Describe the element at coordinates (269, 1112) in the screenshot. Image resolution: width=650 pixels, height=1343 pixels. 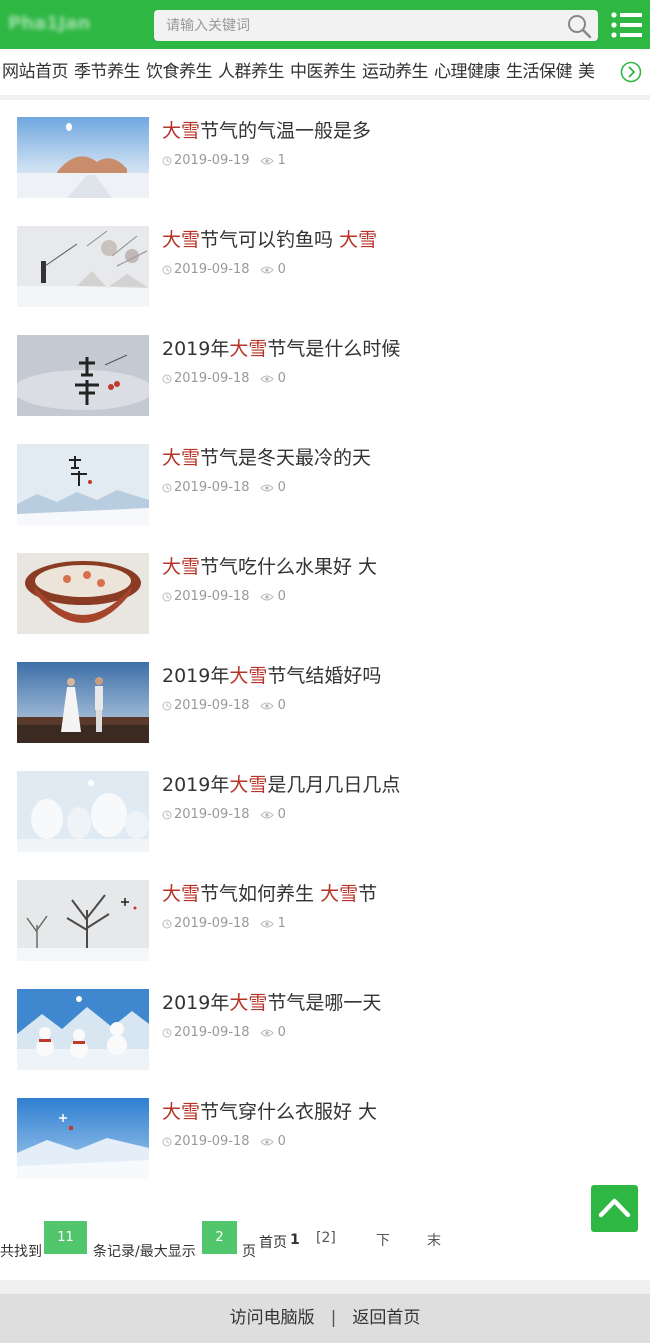
I see `article-title: 大雪节气穿什么衣服好 大` at that location.